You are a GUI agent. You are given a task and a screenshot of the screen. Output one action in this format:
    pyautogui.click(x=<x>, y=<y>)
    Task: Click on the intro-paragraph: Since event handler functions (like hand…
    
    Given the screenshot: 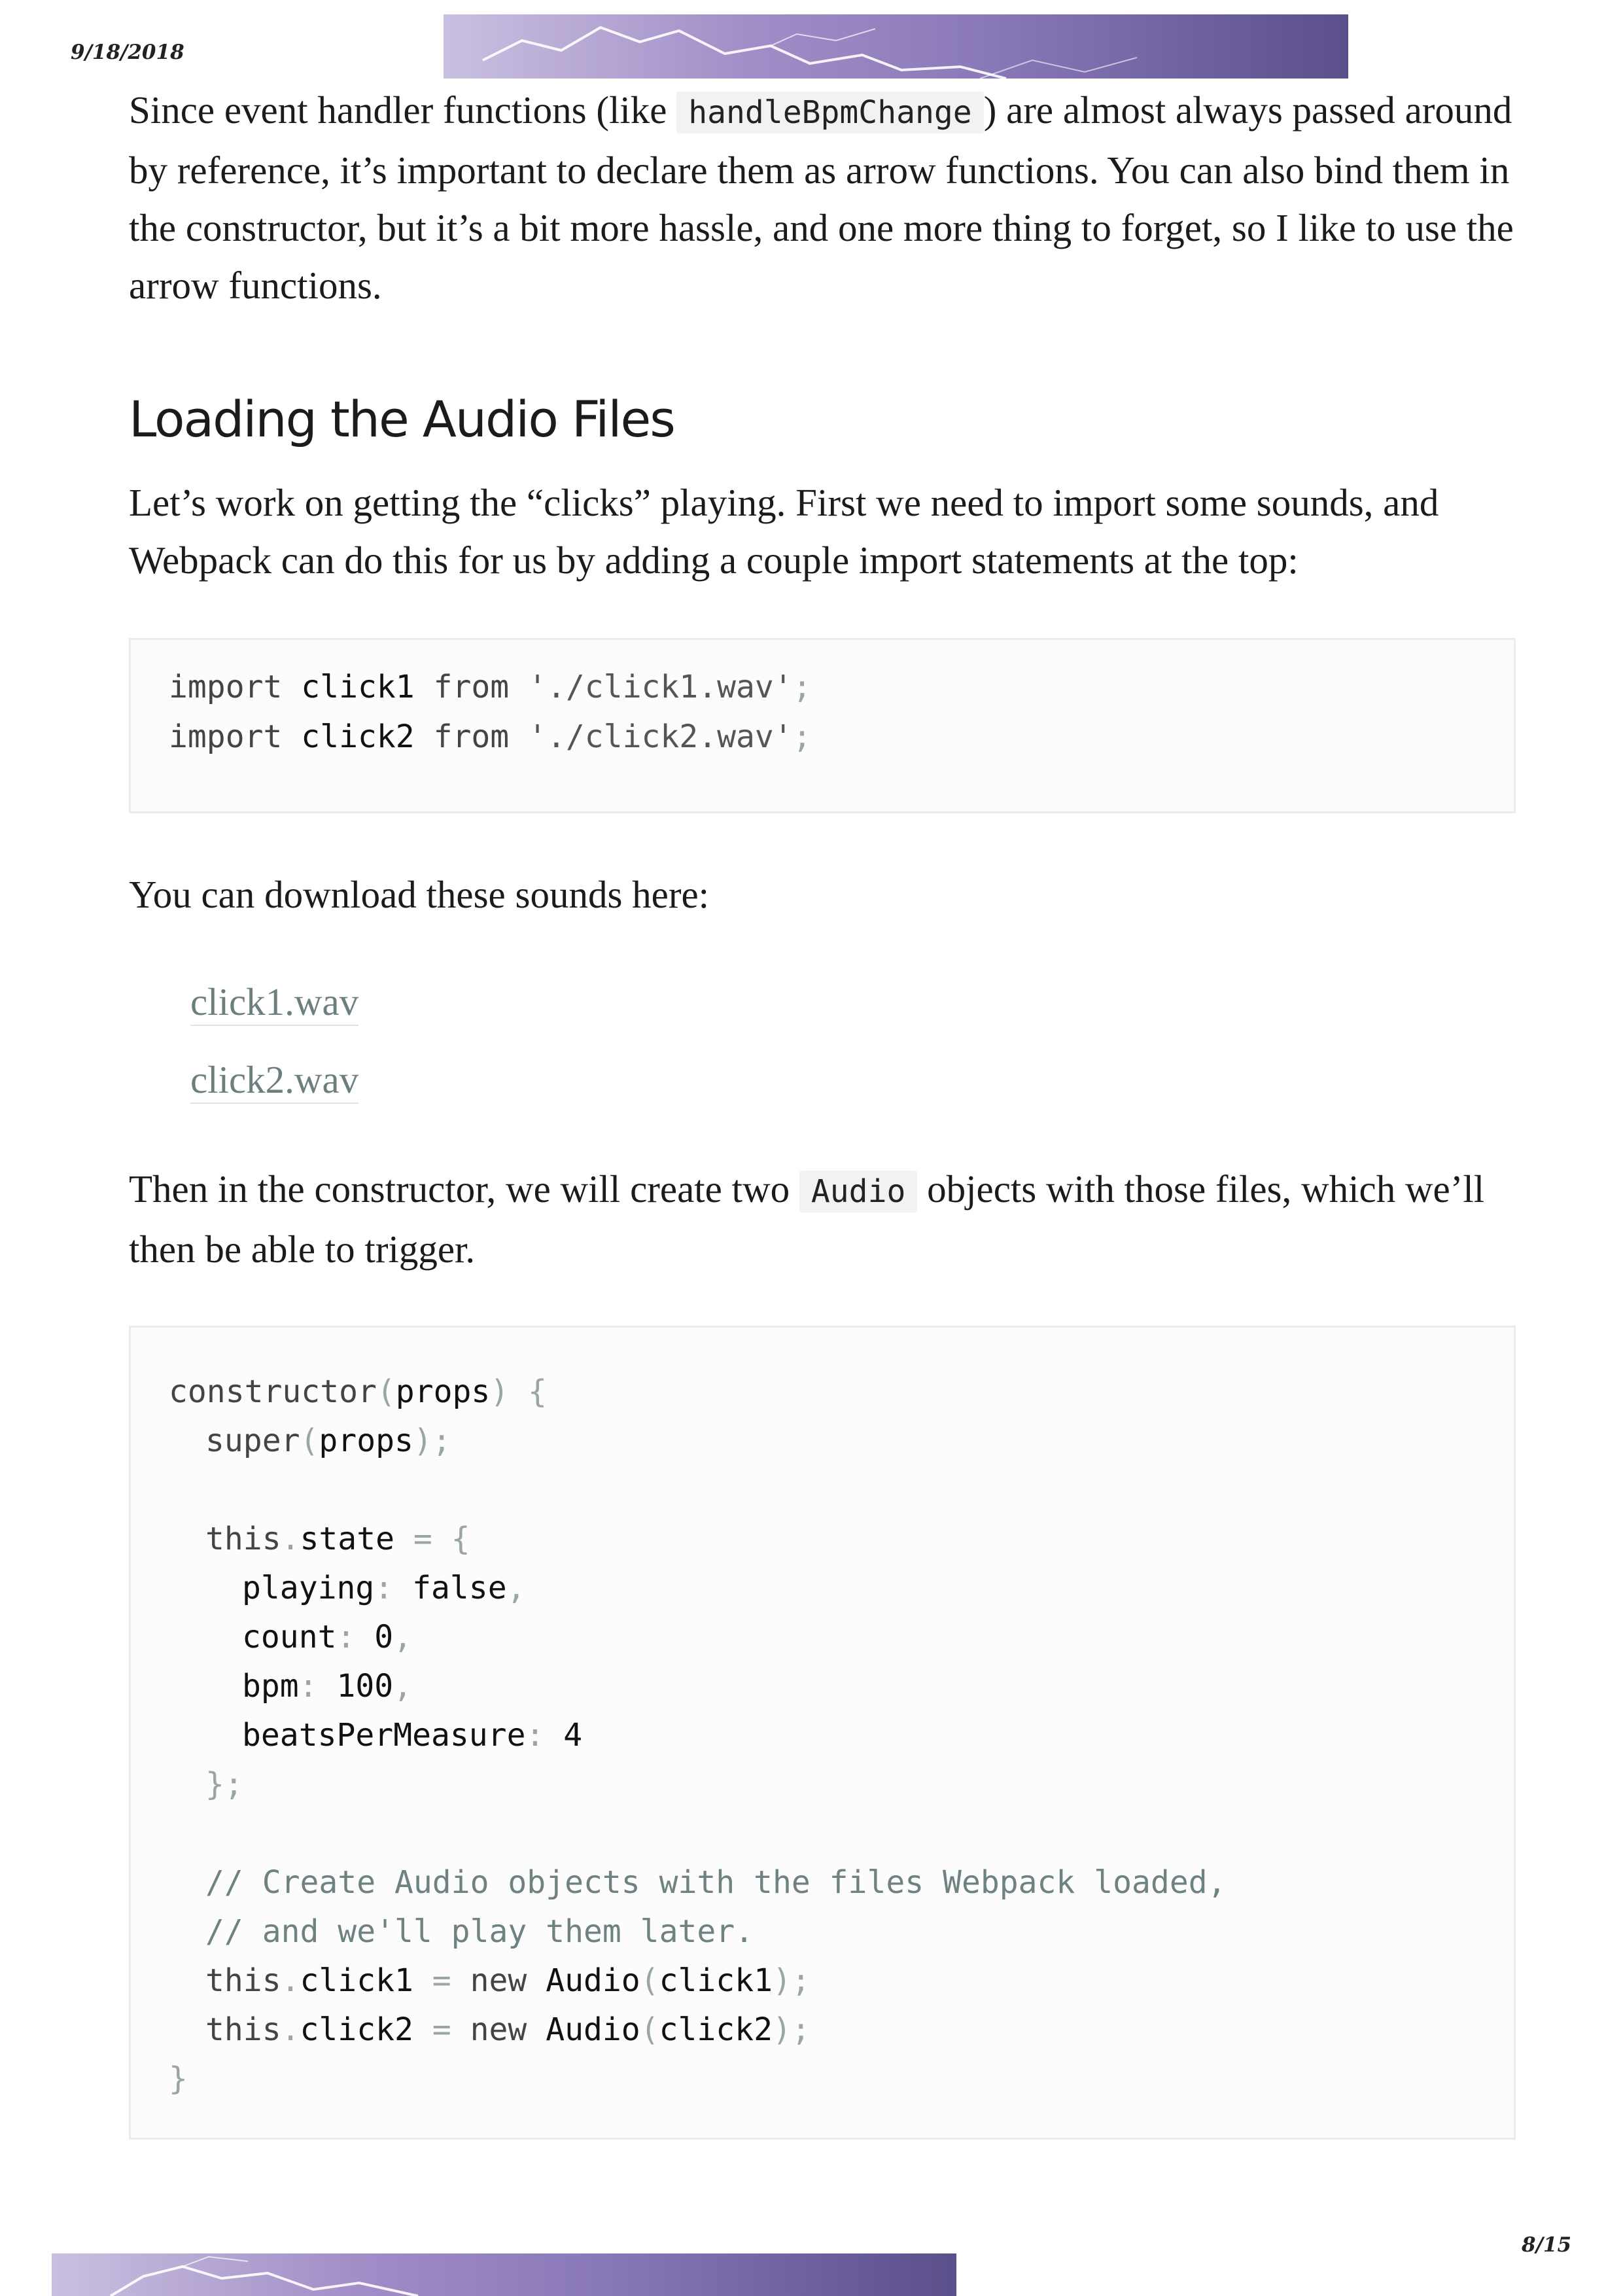 What is the action you would take?
    pyautogui.click(x=823, y=198)
    